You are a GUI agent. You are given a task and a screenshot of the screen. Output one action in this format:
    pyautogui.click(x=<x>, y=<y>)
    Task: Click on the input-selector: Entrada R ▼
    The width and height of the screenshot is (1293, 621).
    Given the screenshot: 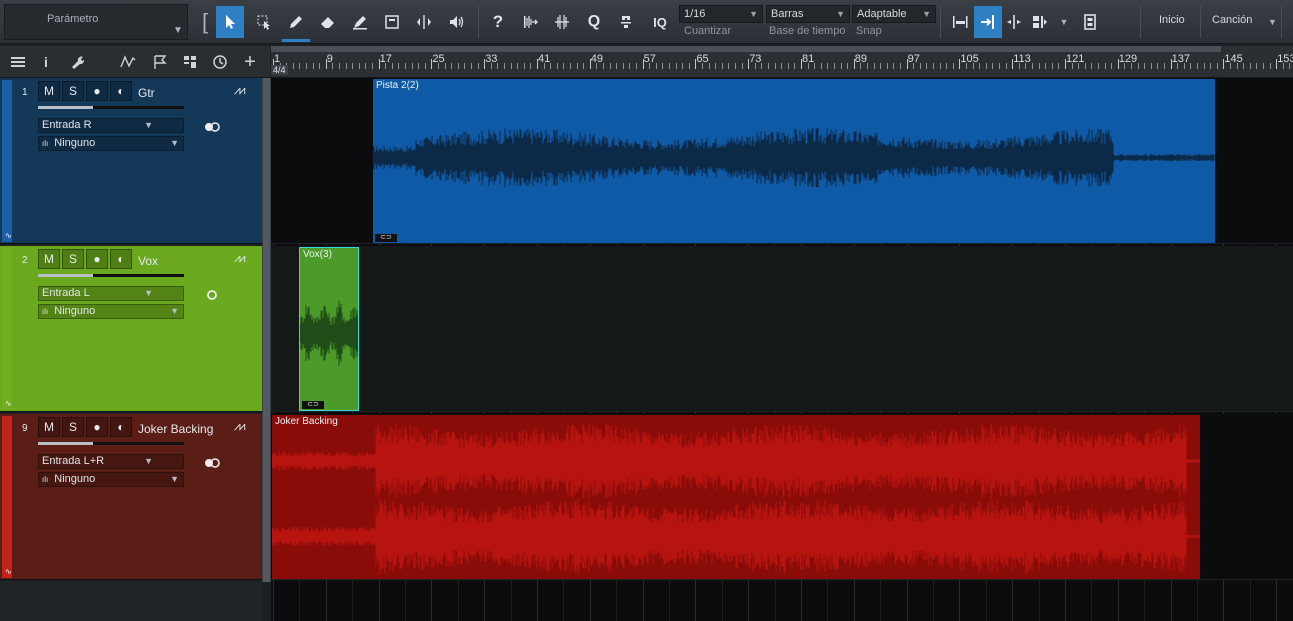 What is the action you would take?
    pyautogui.click(x=129, y=125)
    